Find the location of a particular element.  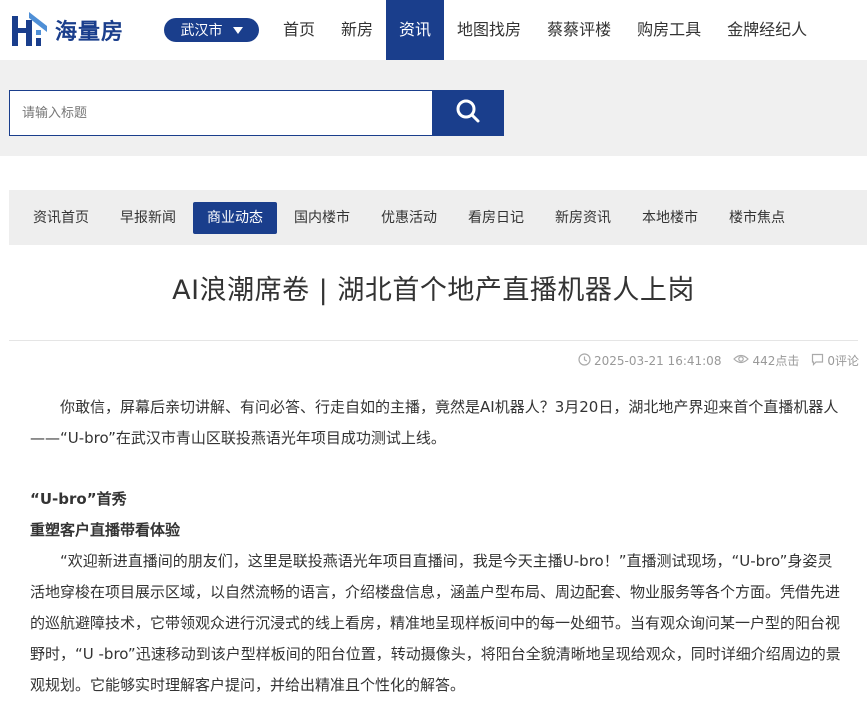

nav-item-news: 资讯 is located at coordinates (415, 30).